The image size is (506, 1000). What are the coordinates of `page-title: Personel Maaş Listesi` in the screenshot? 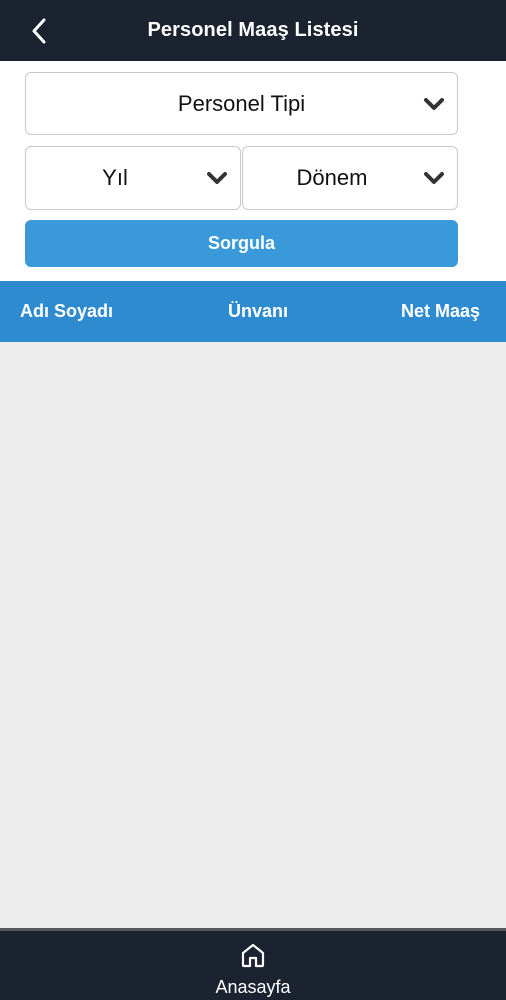 It's located at (253, 30).